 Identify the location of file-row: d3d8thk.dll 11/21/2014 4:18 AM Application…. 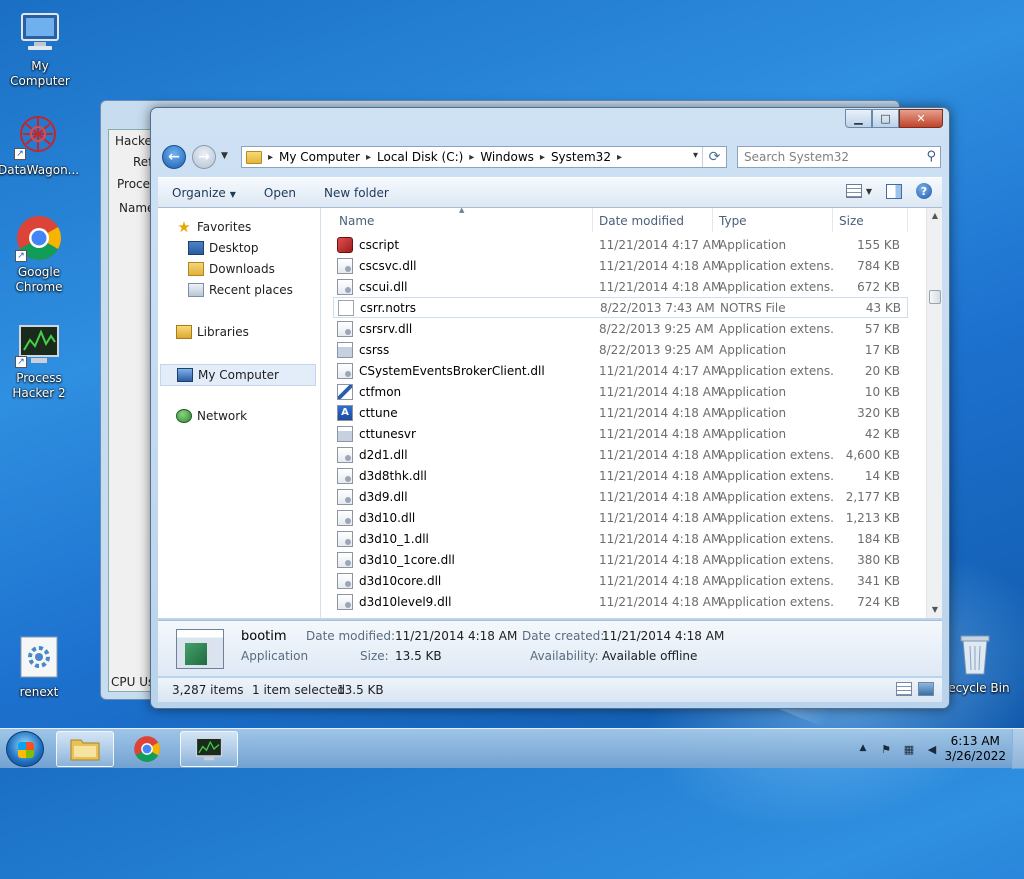
(620, 475).